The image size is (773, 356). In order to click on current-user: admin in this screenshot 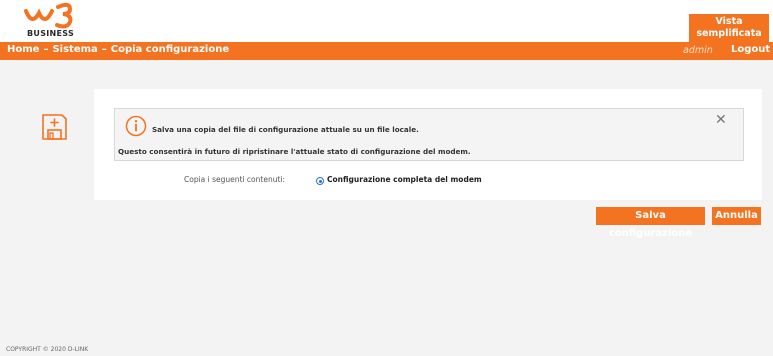, I will do `click(698, 50)`.